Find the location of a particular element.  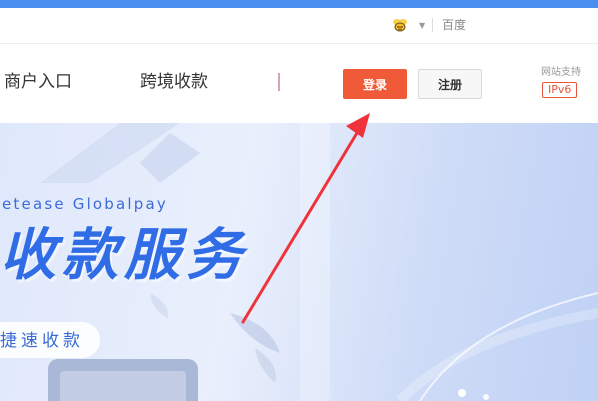

hero-subtitle: etease Globalpay is located at coordinates (85, 204).